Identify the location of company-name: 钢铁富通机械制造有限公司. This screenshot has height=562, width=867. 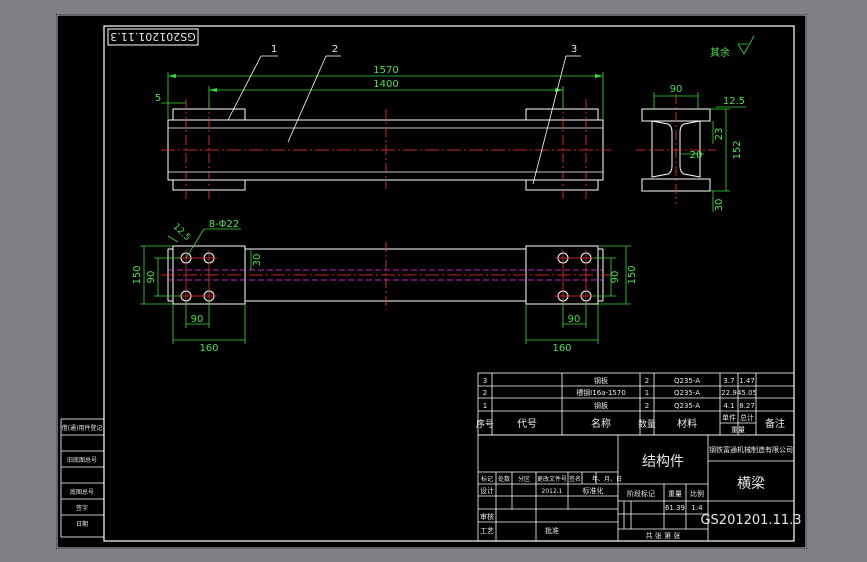
(751, 449).